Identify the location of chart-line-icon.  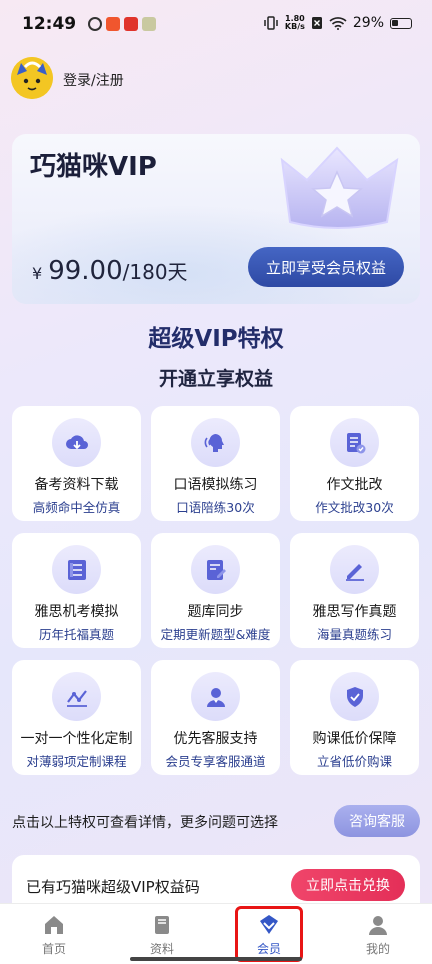
(76, 696).